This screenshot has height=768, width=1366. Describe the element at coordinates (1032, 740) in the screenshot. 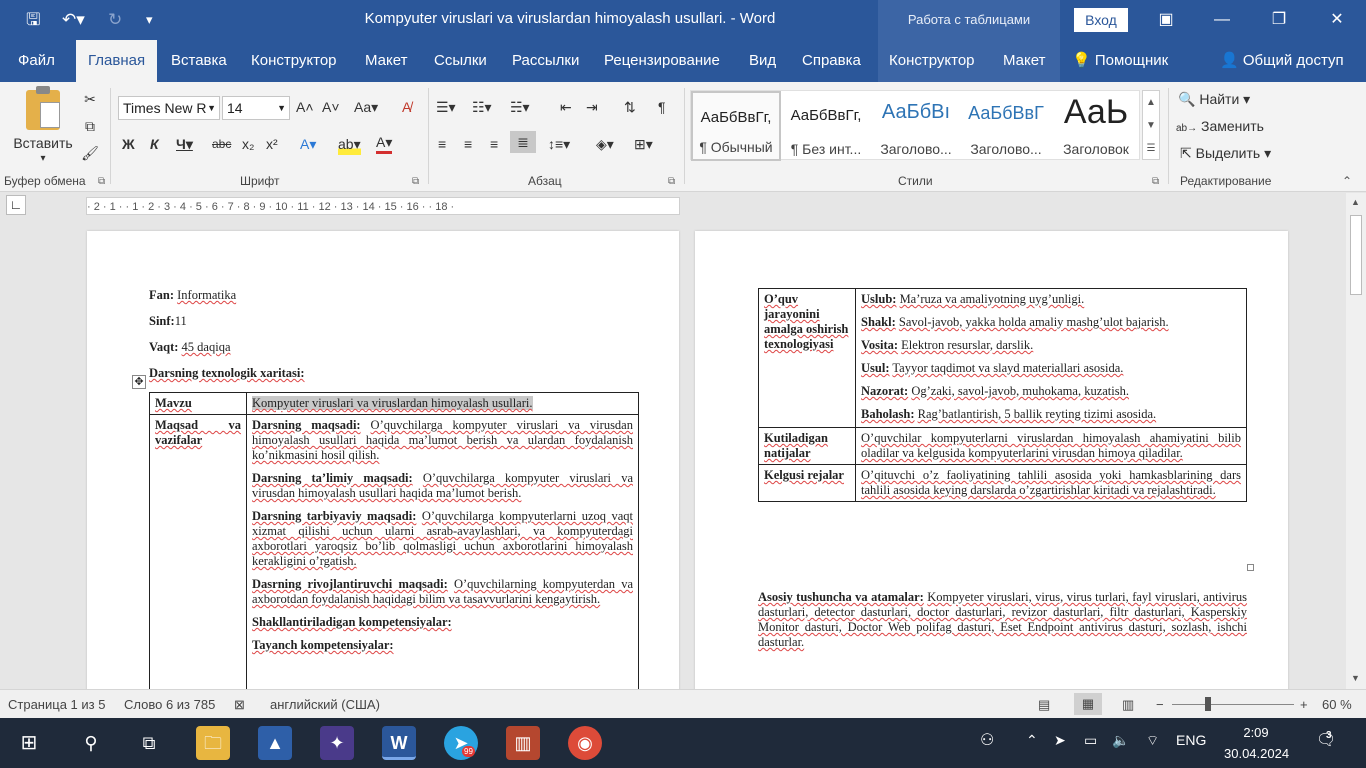

I see `show-hidden-icons-chevron-icon: ⌃` at that location.